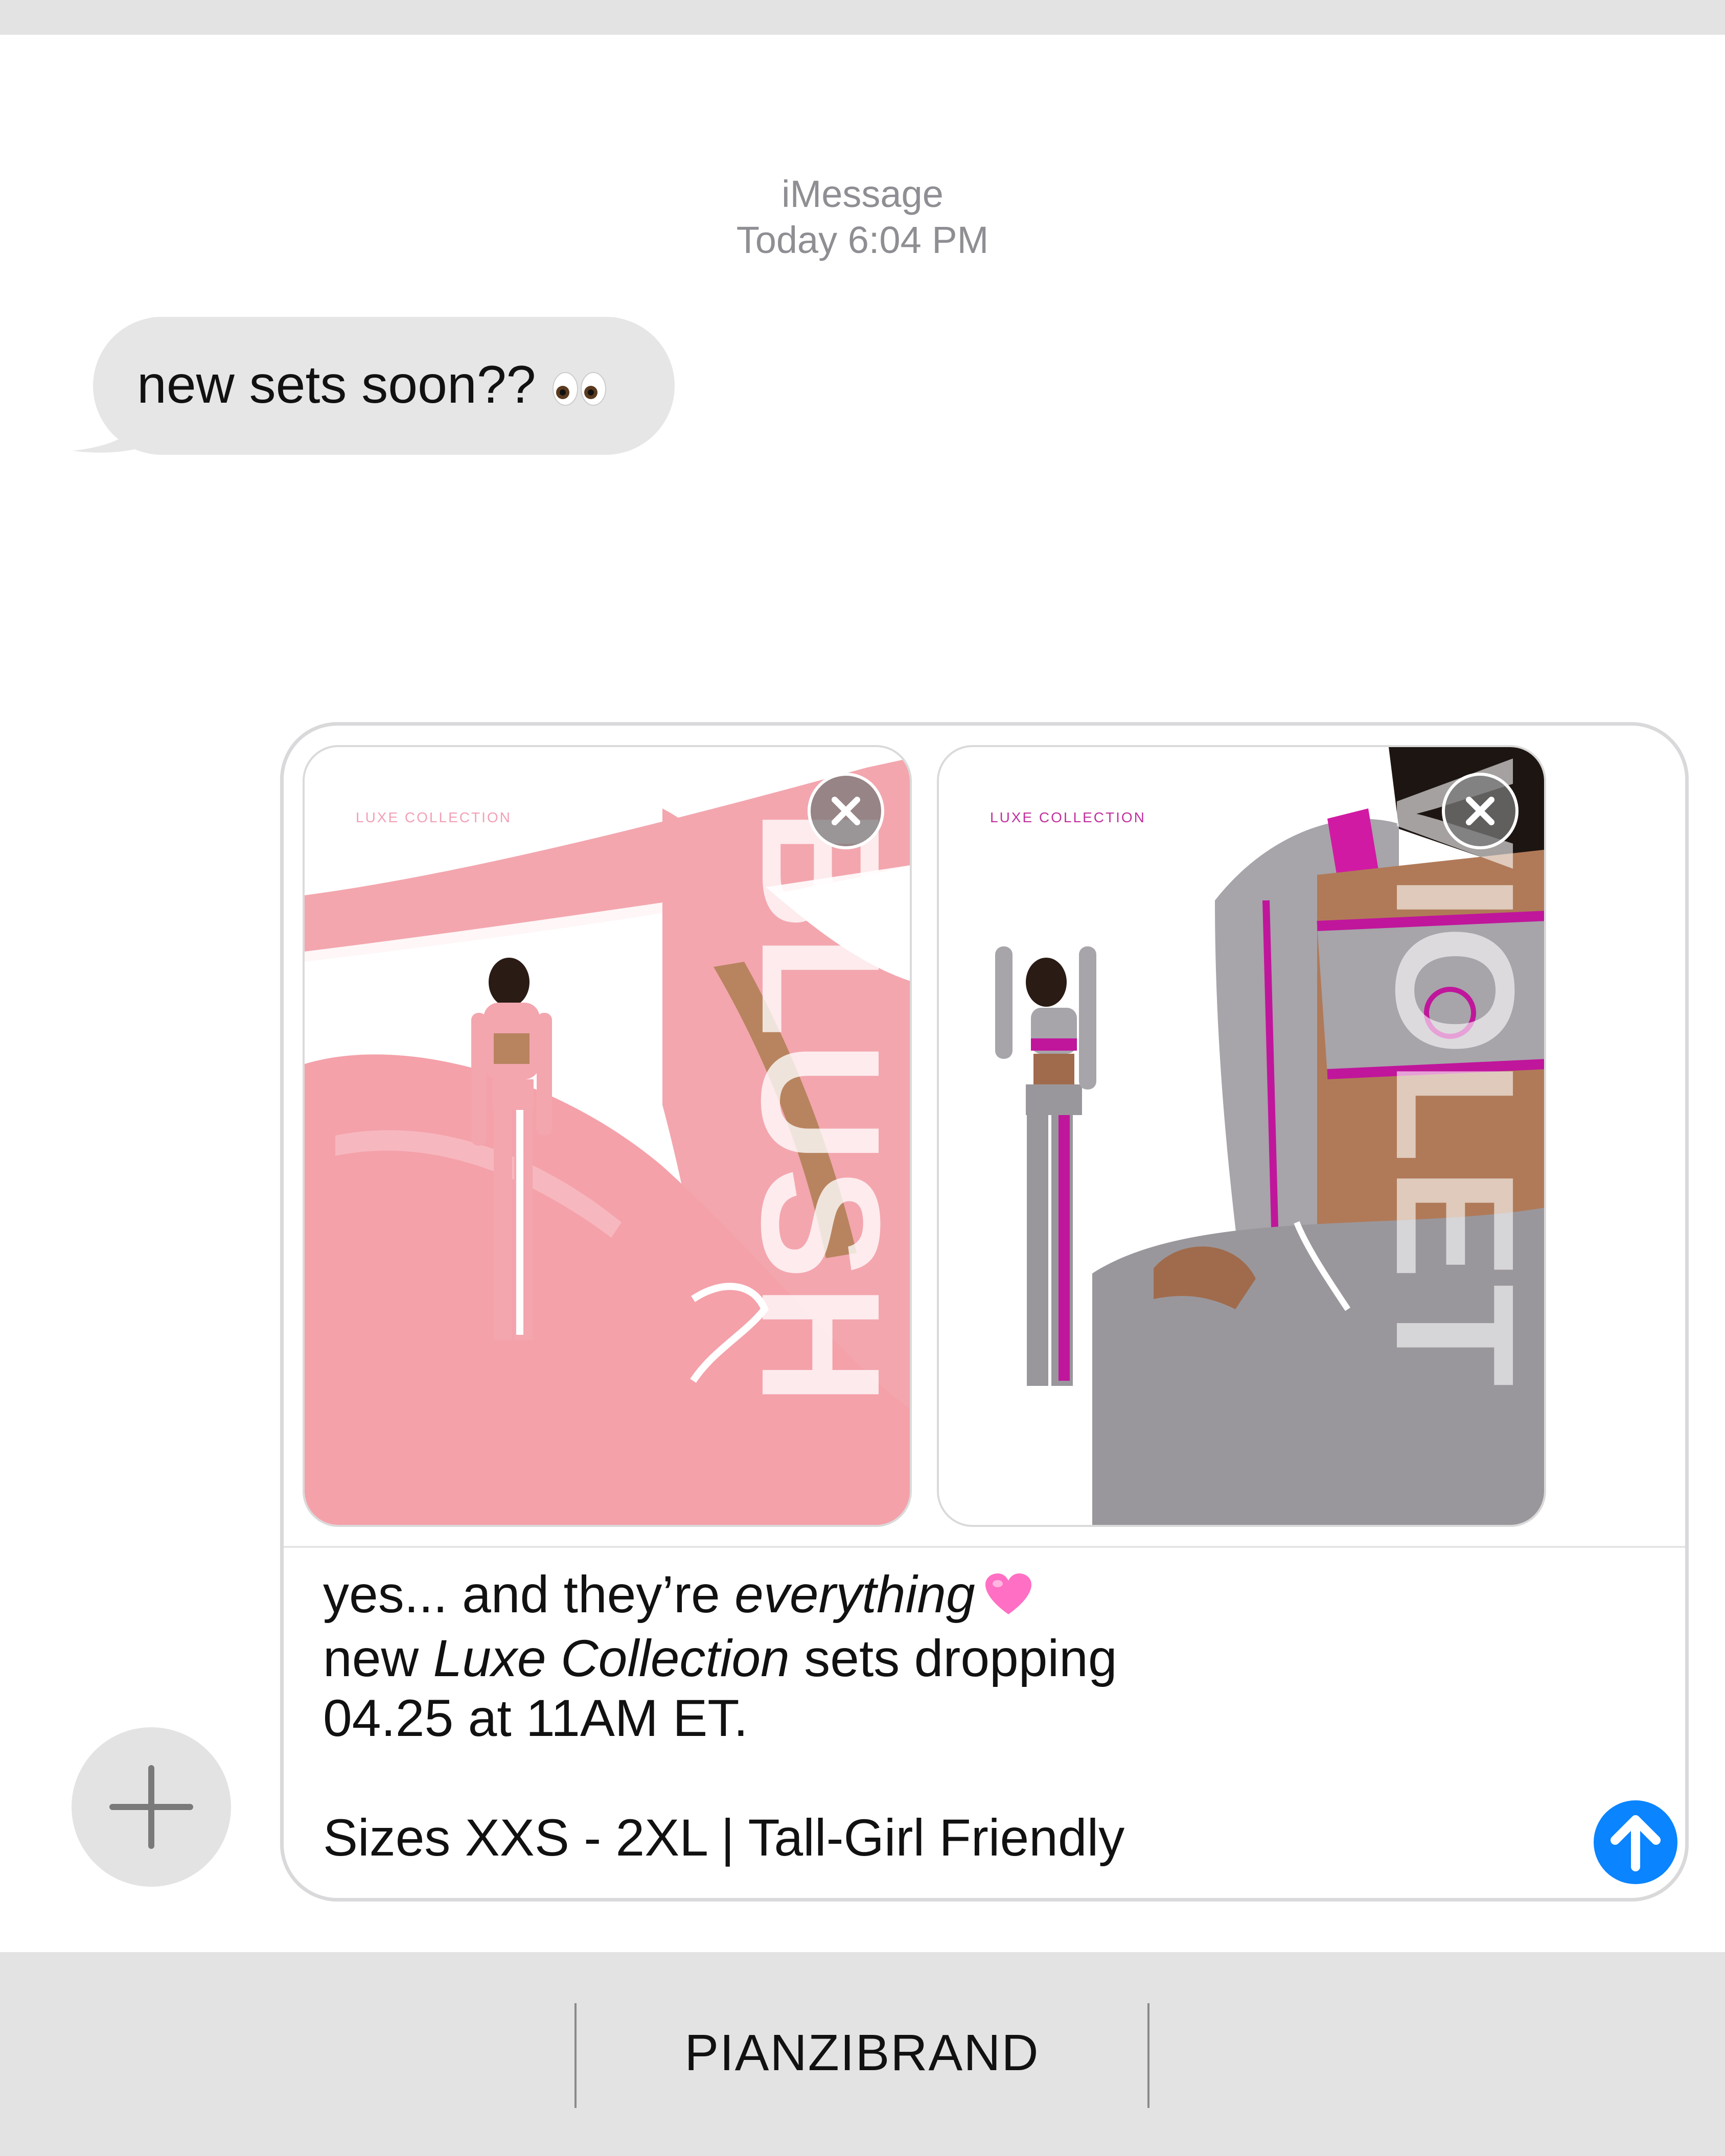  I want to click on bar-divider, so click(1148, 2056).